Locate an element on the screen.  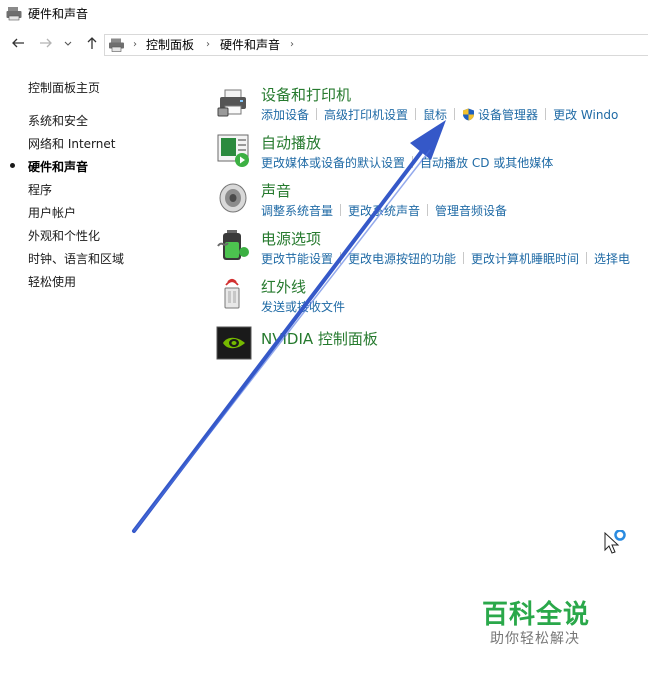
category-title: 自动播放 is located at coordinates (291, 142).